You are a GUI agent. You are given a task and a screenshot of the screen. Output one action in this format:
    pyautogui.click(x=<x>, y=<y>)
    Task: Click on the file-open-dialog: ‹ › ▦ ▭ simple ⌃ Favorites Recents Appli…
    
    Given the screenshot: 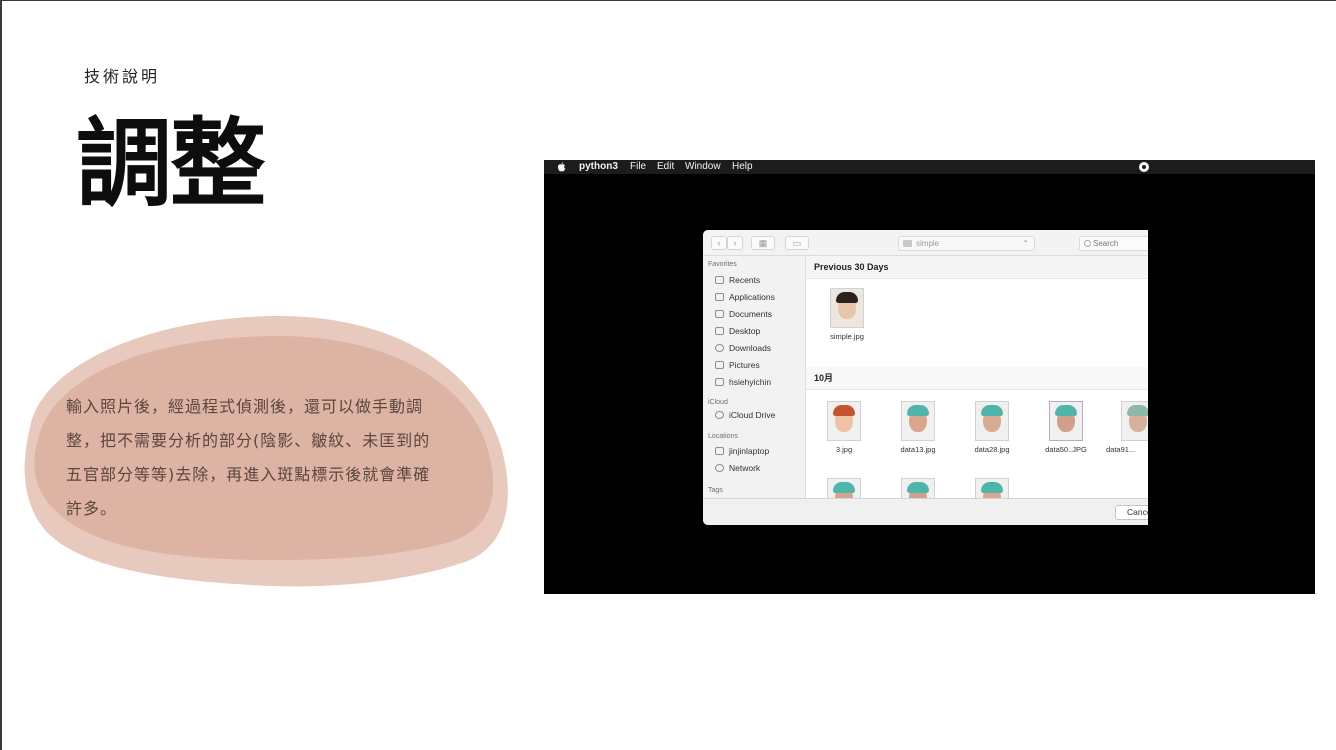 What is the action you would take?
    pyautogui.click(x=925, y=377)
    